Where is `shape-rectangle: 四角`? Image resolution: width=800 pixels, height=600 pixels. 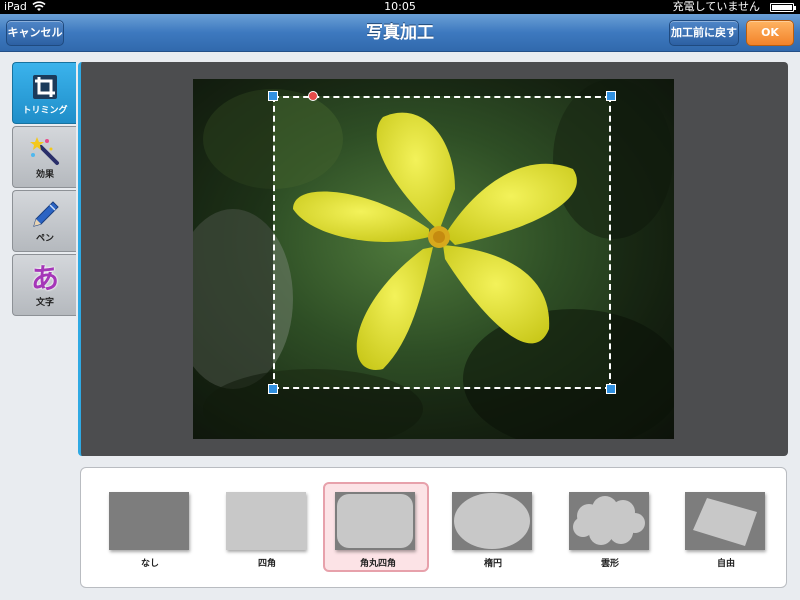
shape-rectangle: 四角 is located at coordinates (267, 527).